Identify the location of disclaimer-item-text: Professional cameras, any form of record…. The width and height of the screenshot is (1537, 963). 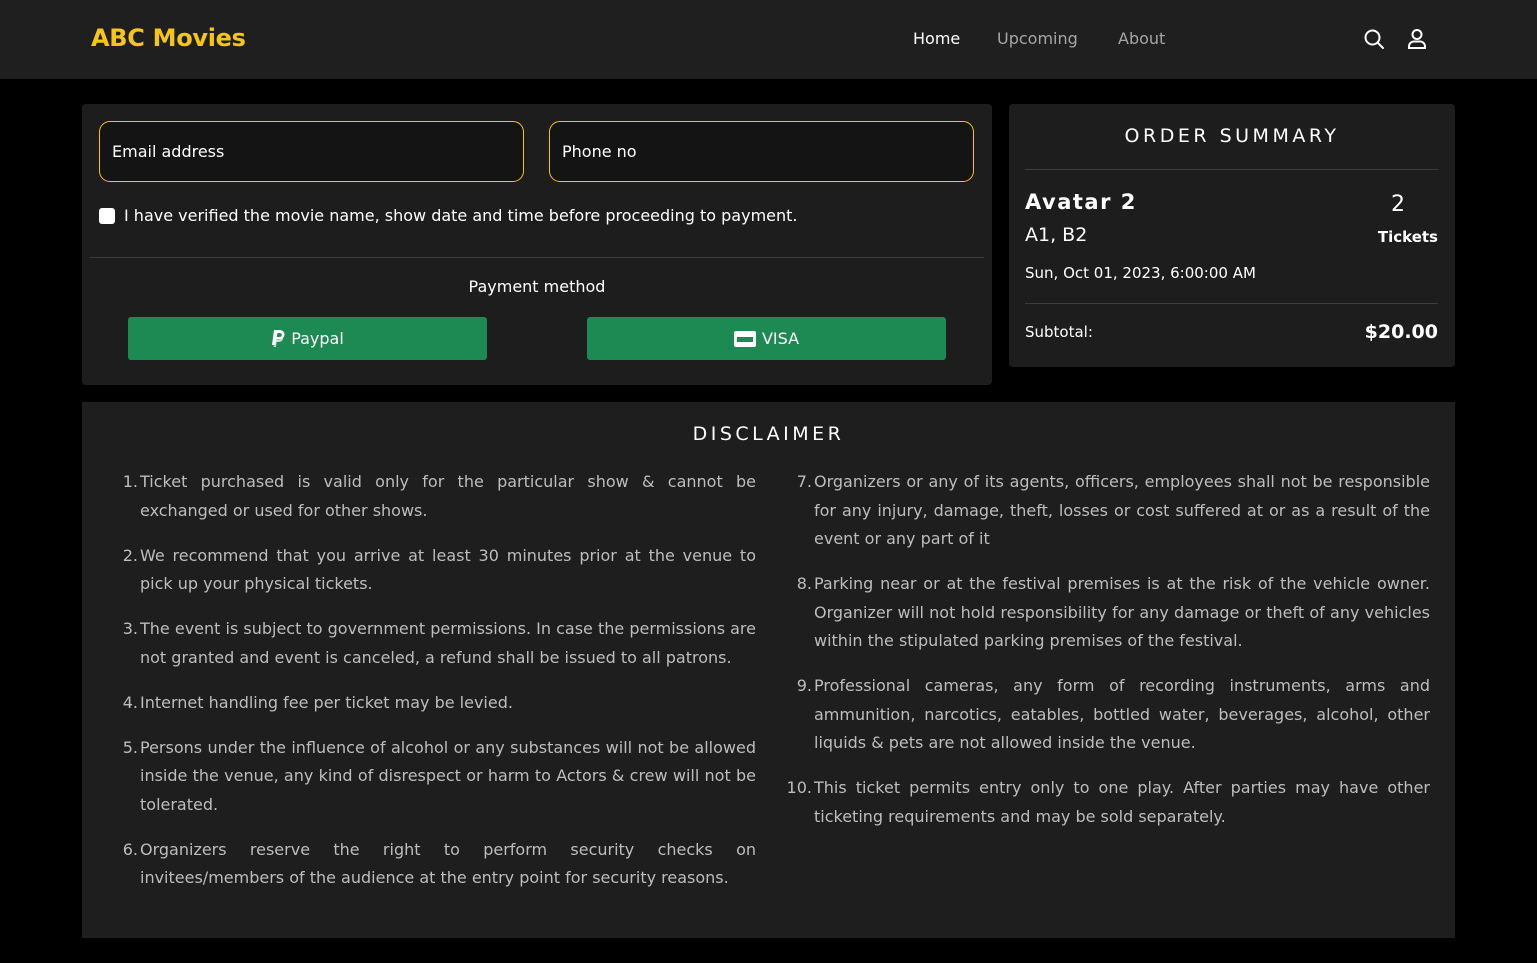
(1122, 714).